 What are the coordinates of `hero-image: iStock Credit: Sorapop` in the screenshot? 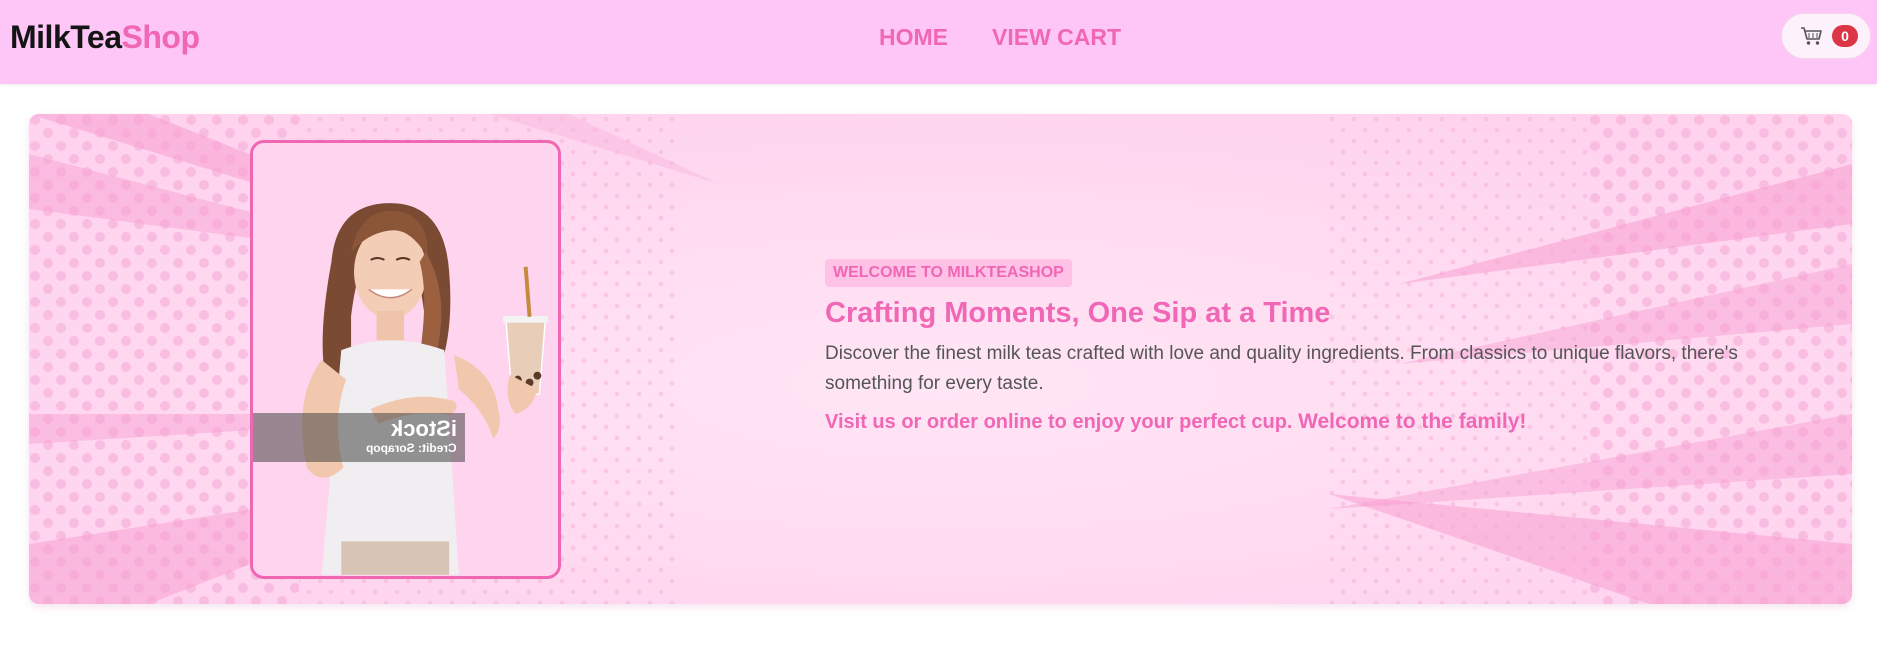 It's located at (405, 359).